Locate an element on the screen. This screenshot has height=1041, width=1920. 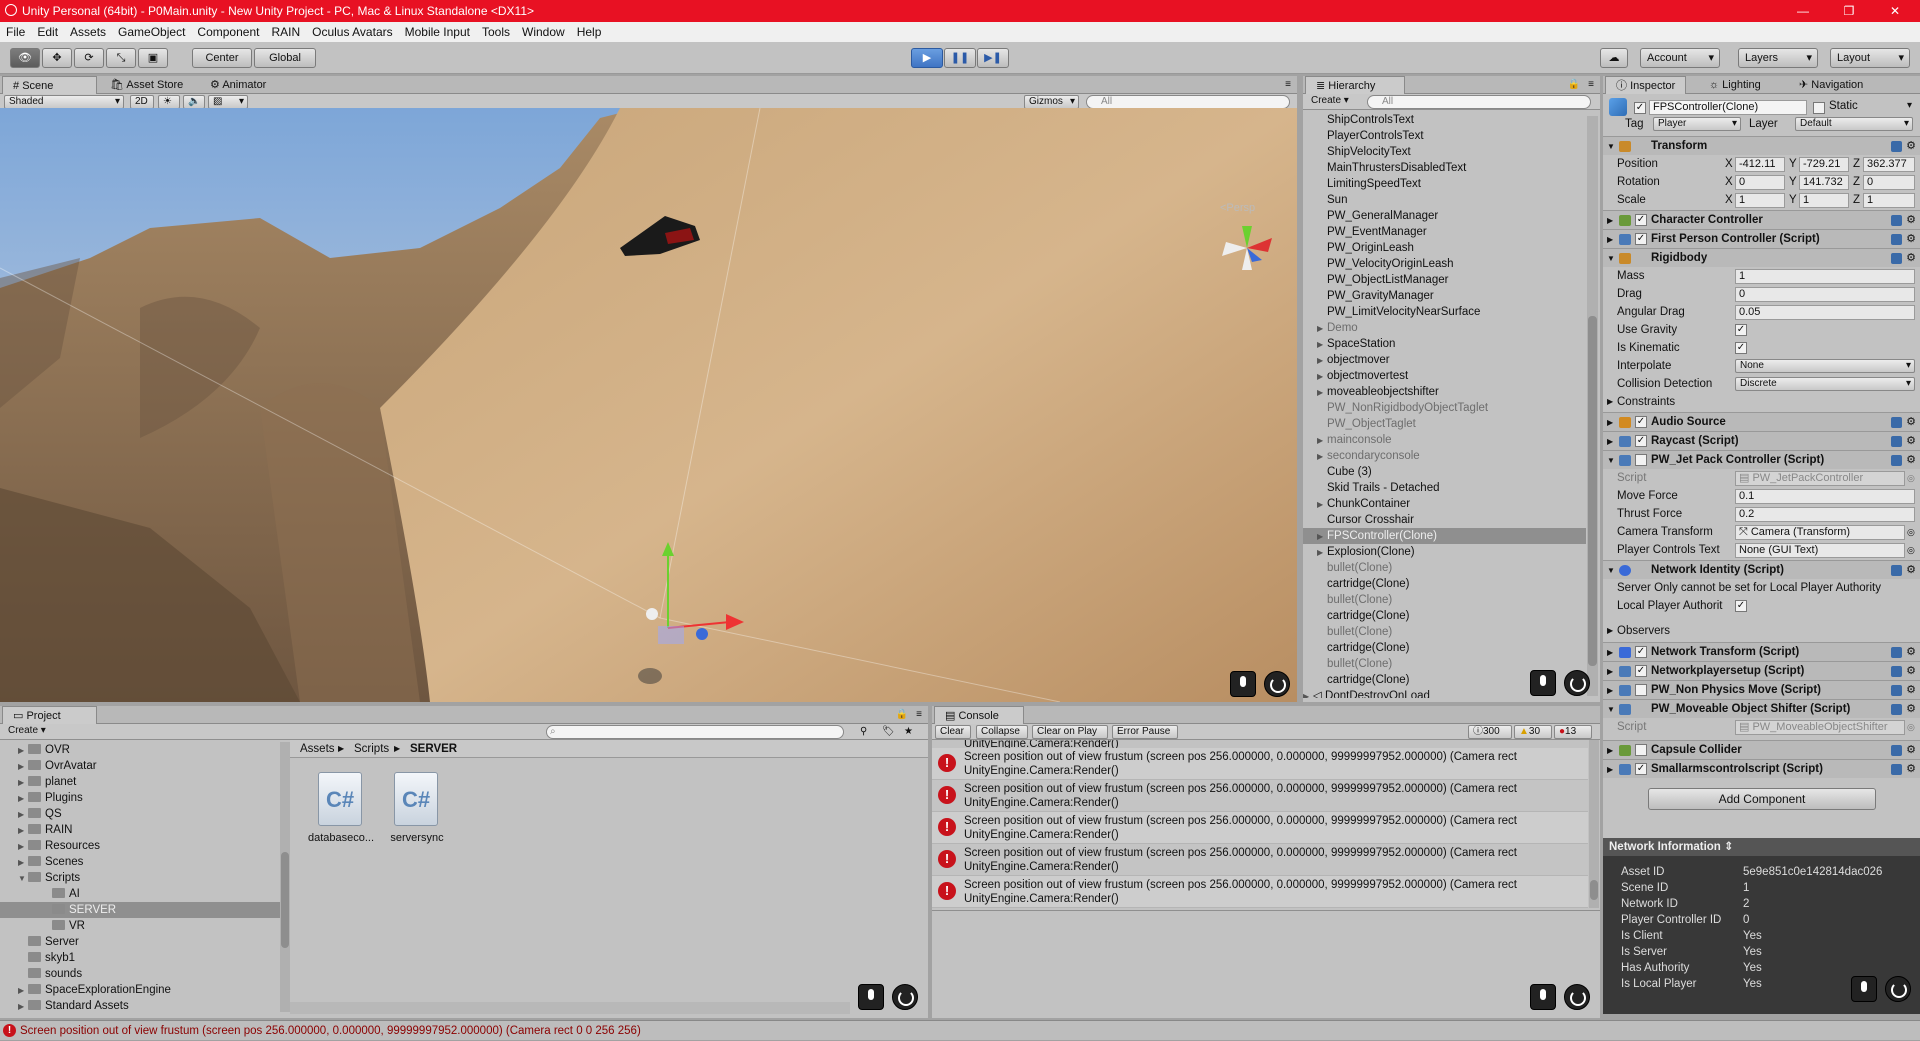
microphone-icon is located at coordinates (1864, 989).